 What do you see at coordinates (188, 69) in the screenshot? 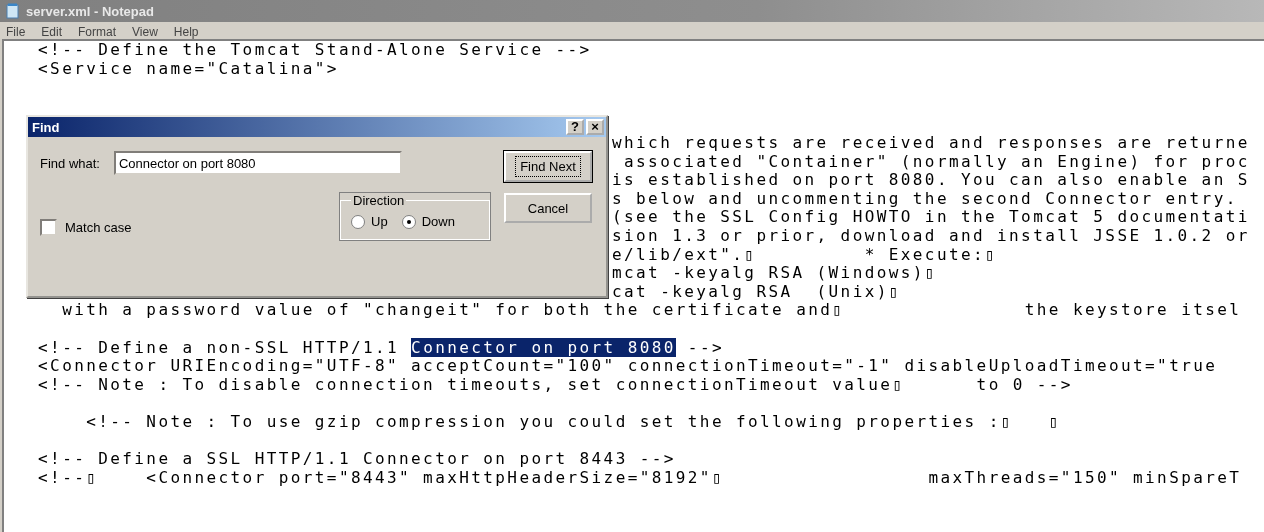
I see `code-line: <Service name="Catalina">` at bounding box center [188, 69].